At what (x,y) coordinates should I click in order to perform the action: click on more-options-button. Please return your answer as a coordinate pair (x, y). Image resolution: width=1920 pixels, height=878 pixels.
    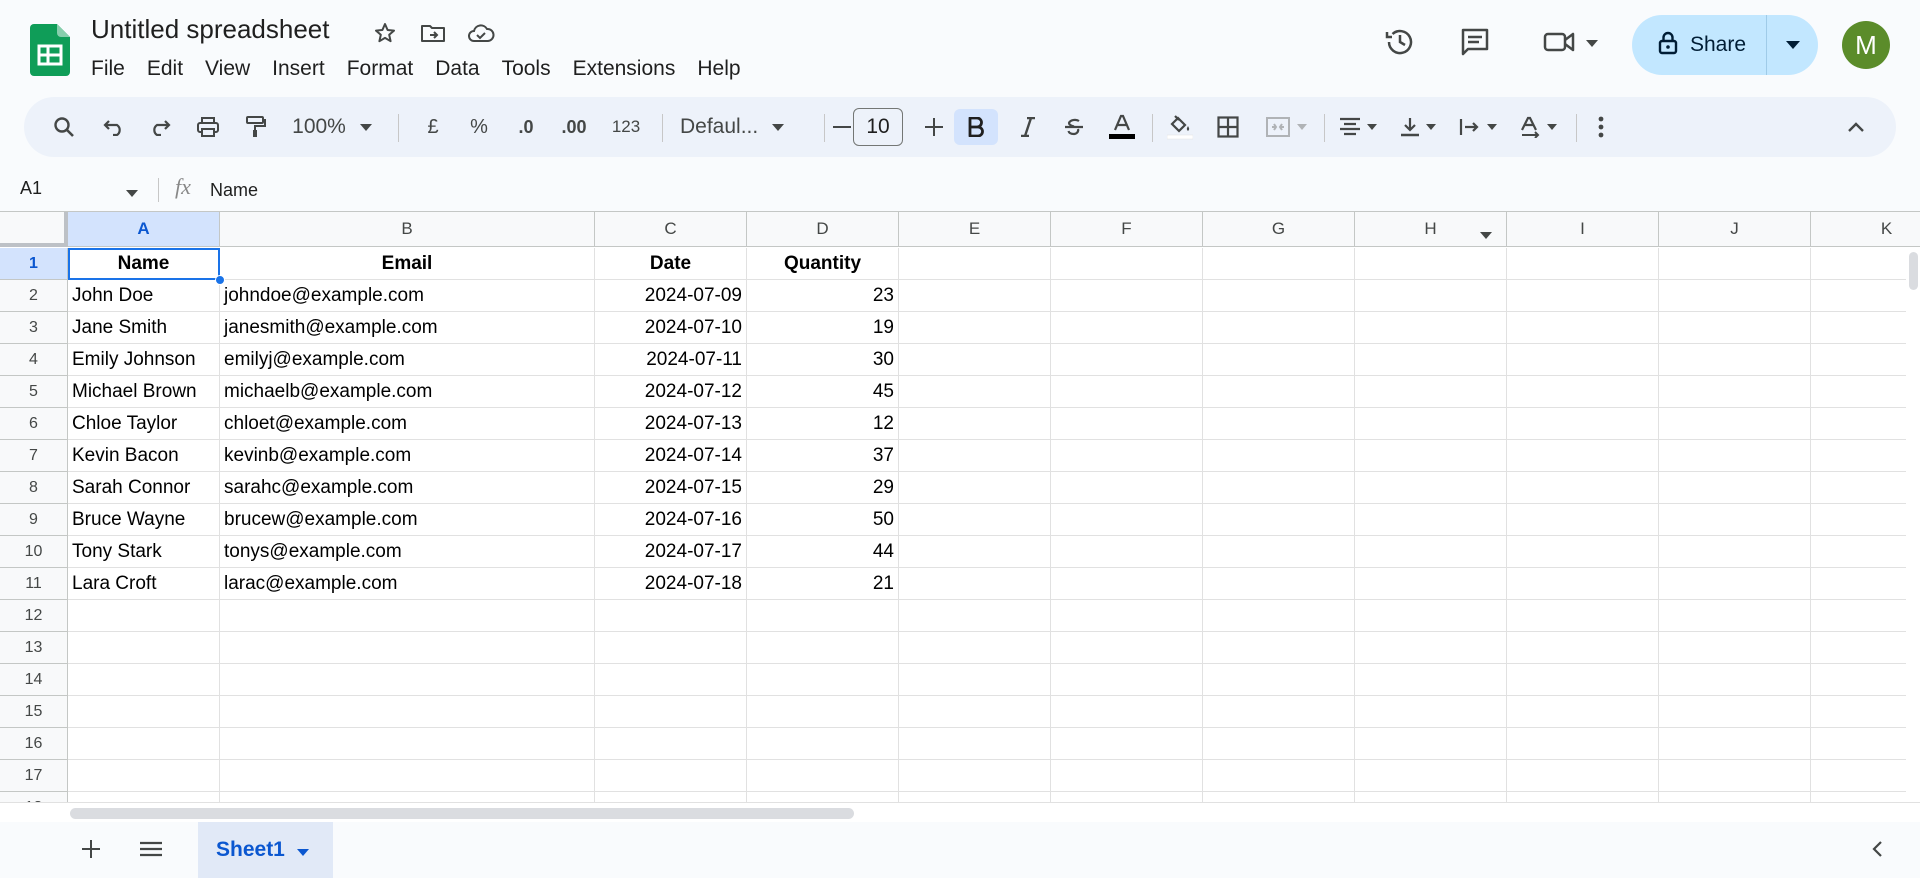
    Looking at the image, I should click on (1601, 127).